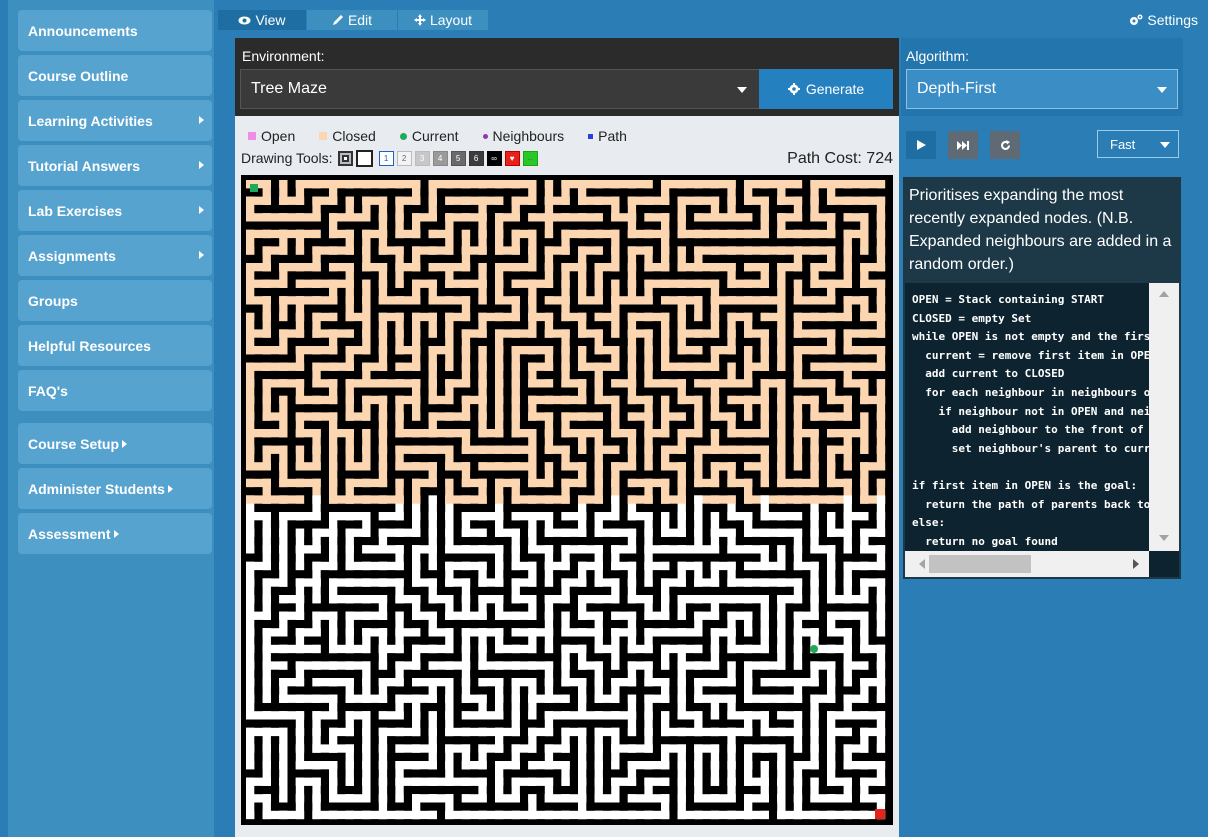  I want to click on goal-heart-icon: ♥, so click(512, 158).